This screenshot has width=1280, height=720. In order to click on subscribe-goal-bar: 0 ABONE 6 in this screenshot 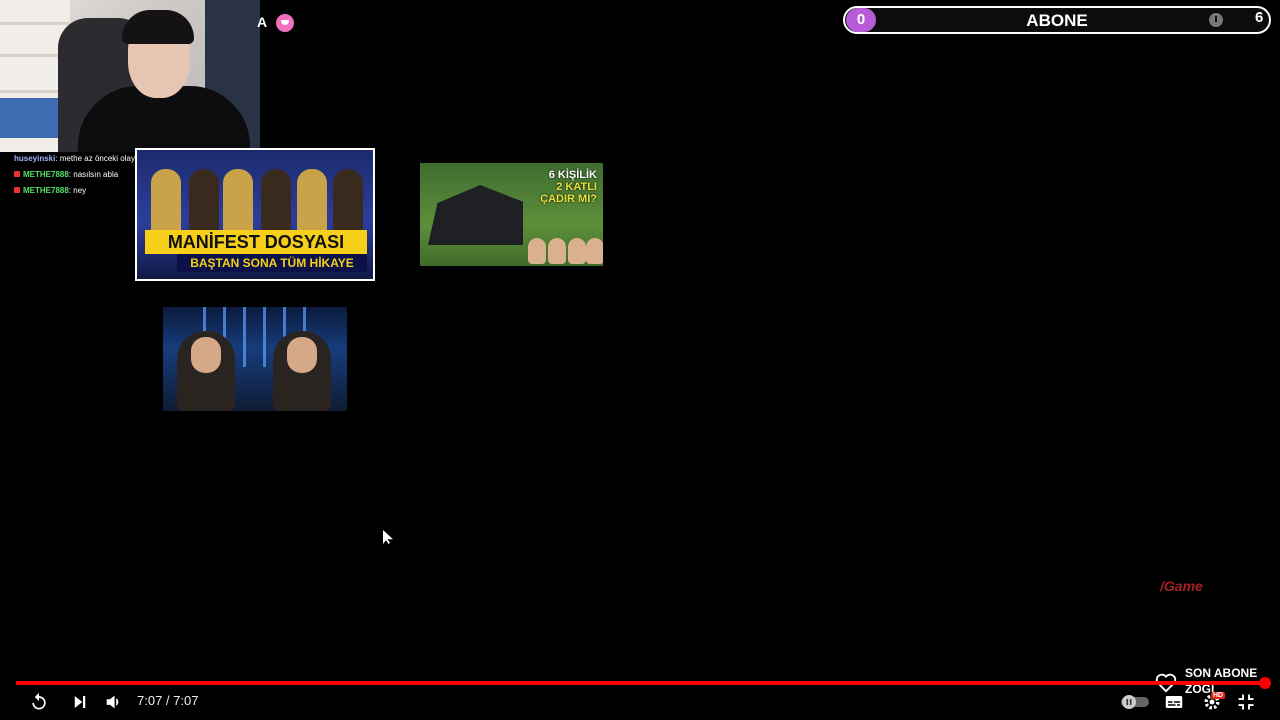, I will do `click(1057, 20)`.